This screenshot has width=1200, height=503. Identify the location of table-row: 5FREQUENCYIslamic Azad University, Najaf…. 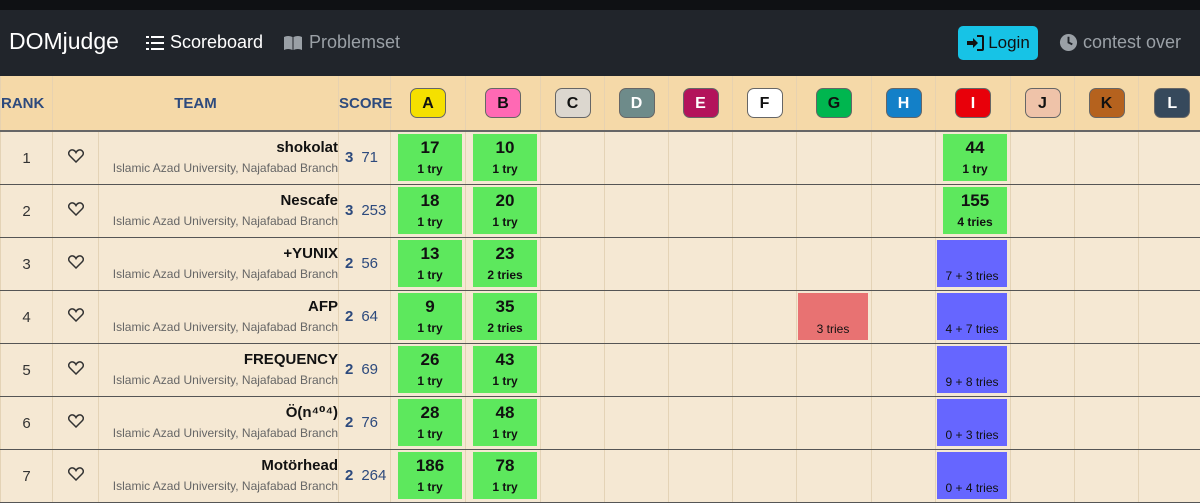
(600, 370).